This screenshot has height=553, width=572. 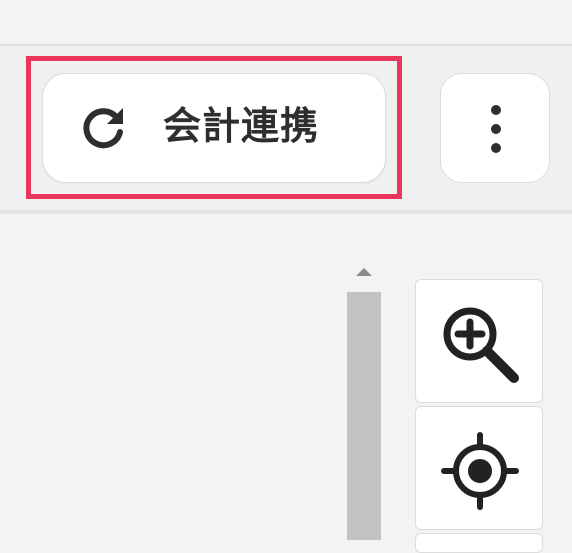 I want to click on accounting-sync-label: 会計連携, so click(x=241, y=126).